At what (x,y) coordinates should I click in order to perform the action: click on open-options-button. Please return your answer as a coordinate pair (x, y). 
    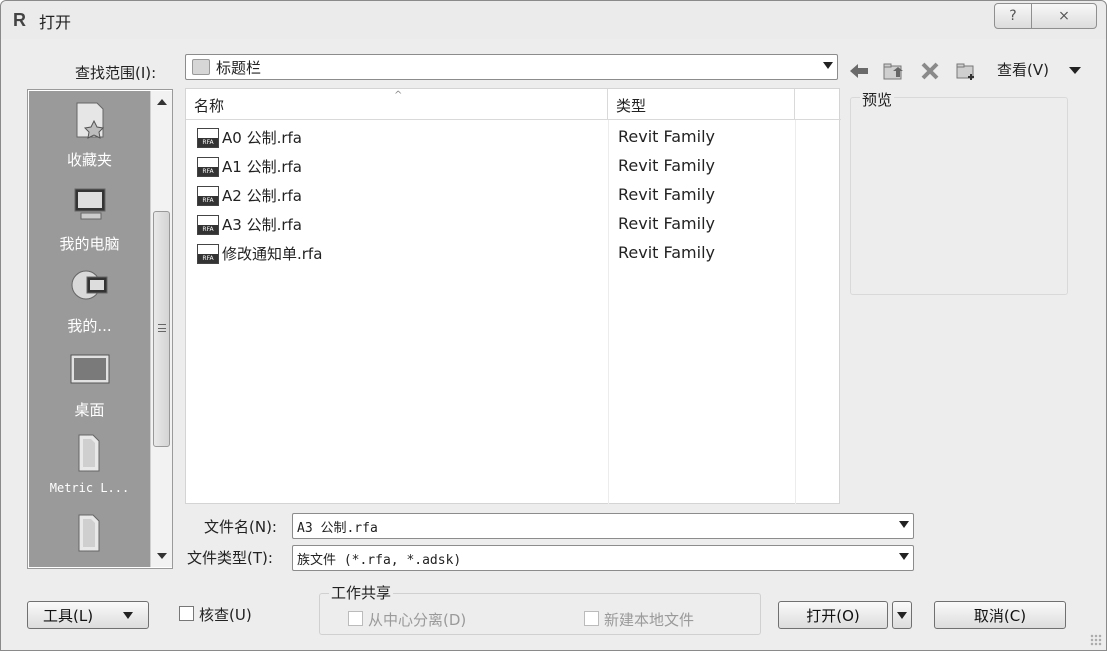
    Looking at the image, I should click on (902, 615).